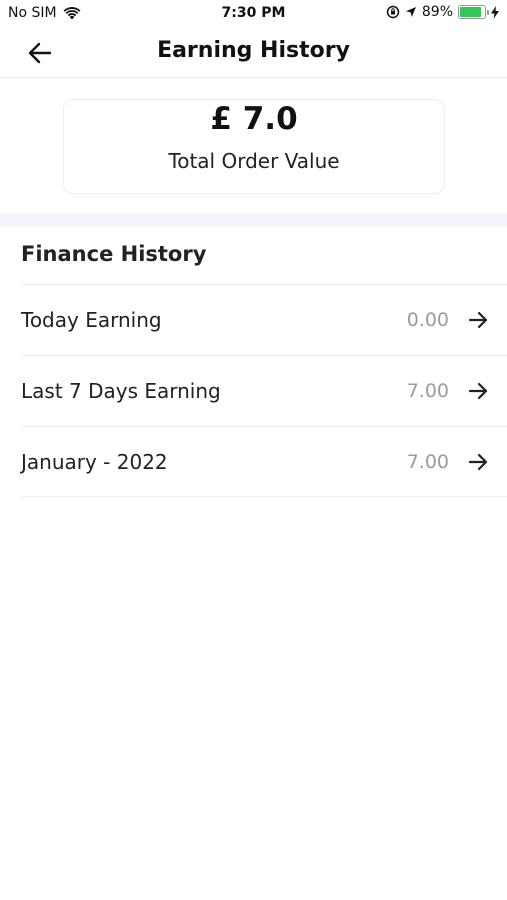  I want to click on battery-fill, so click(471, 12).